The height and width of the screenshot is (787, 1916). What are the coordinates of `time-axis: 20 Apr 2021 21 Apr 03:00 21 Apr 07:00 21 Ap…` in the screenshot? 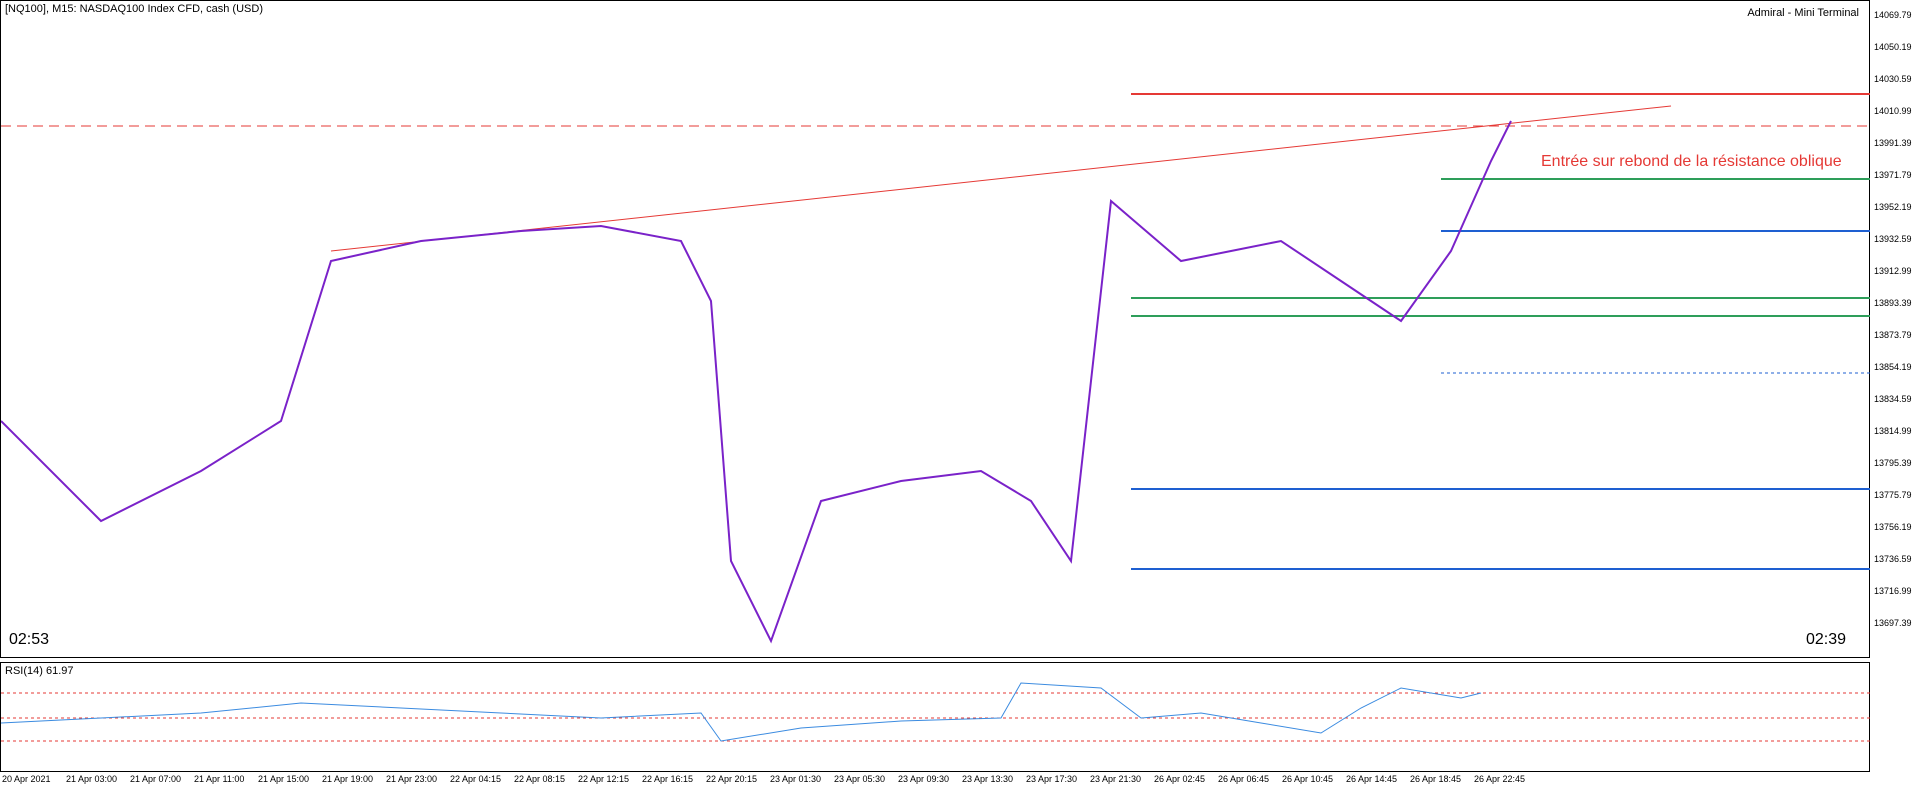 It's located at (958, 779).